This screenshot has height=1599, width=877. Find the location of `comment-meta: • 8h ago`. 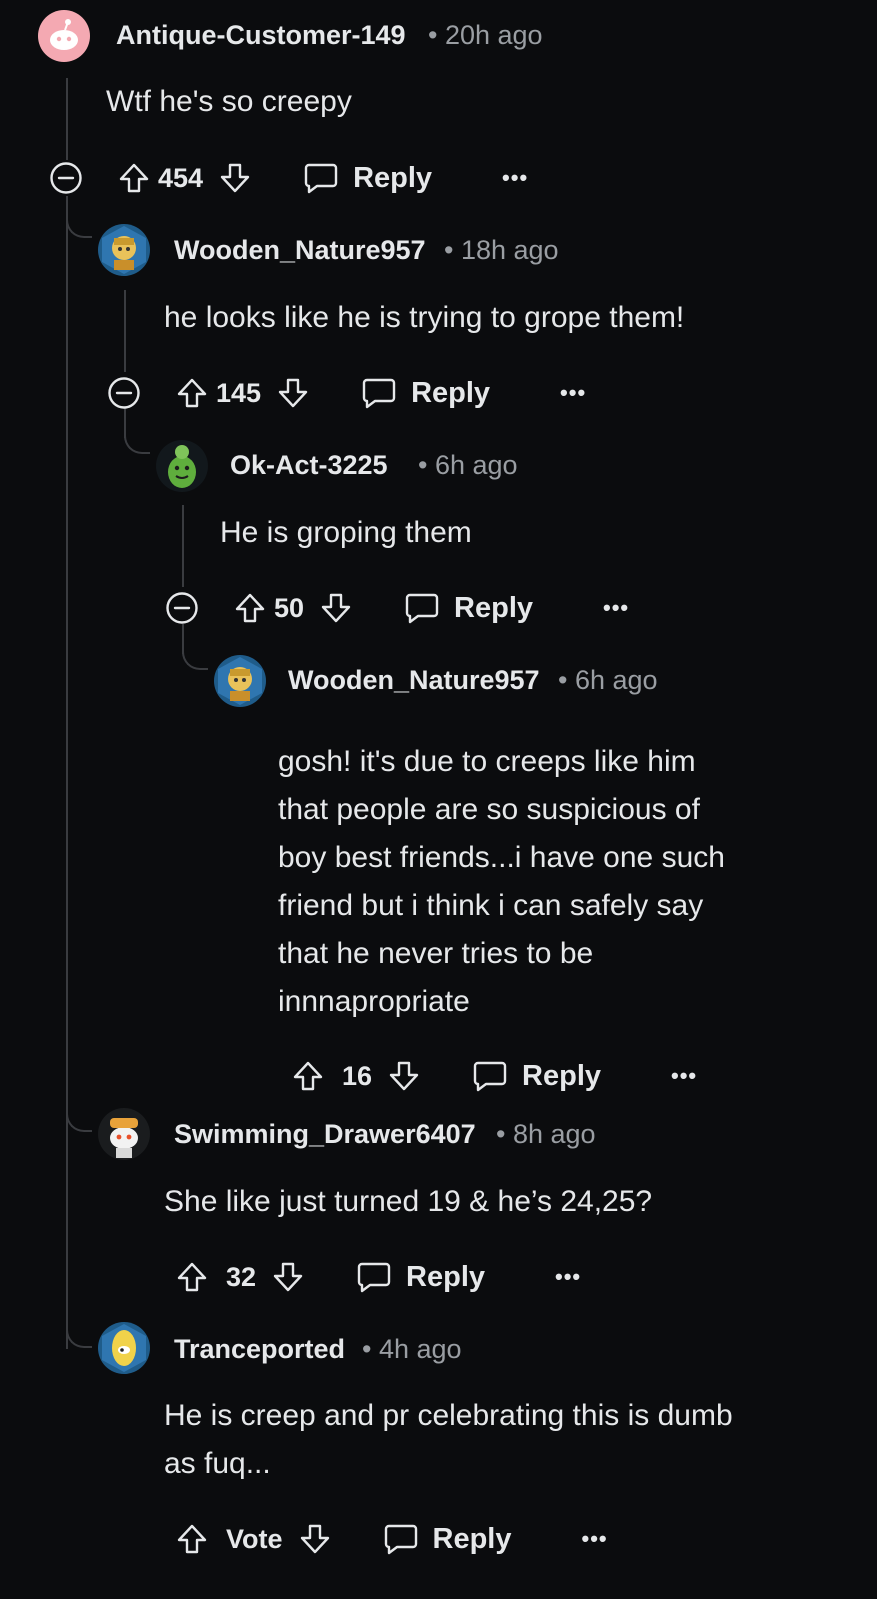

comment-meta: • 8h ago is located at coordinates (546, 1134).